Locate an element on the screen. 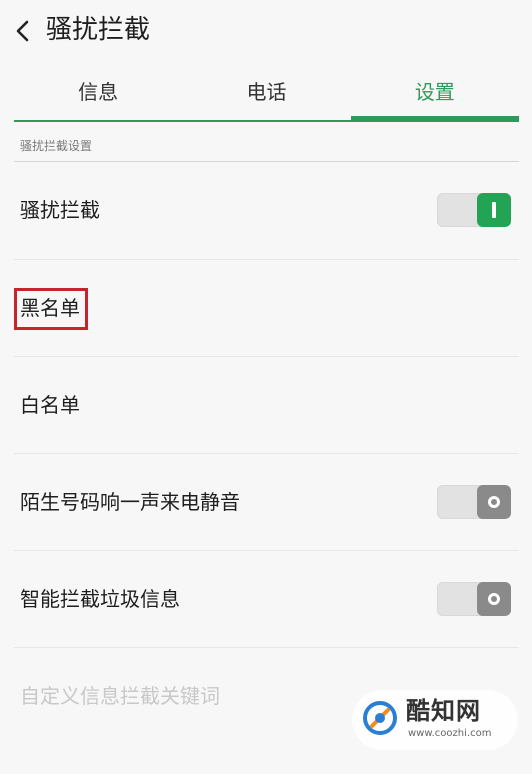 This screenshot has width=532, height=774. tab-calls: 电话 is located at coordinates (266, 91).